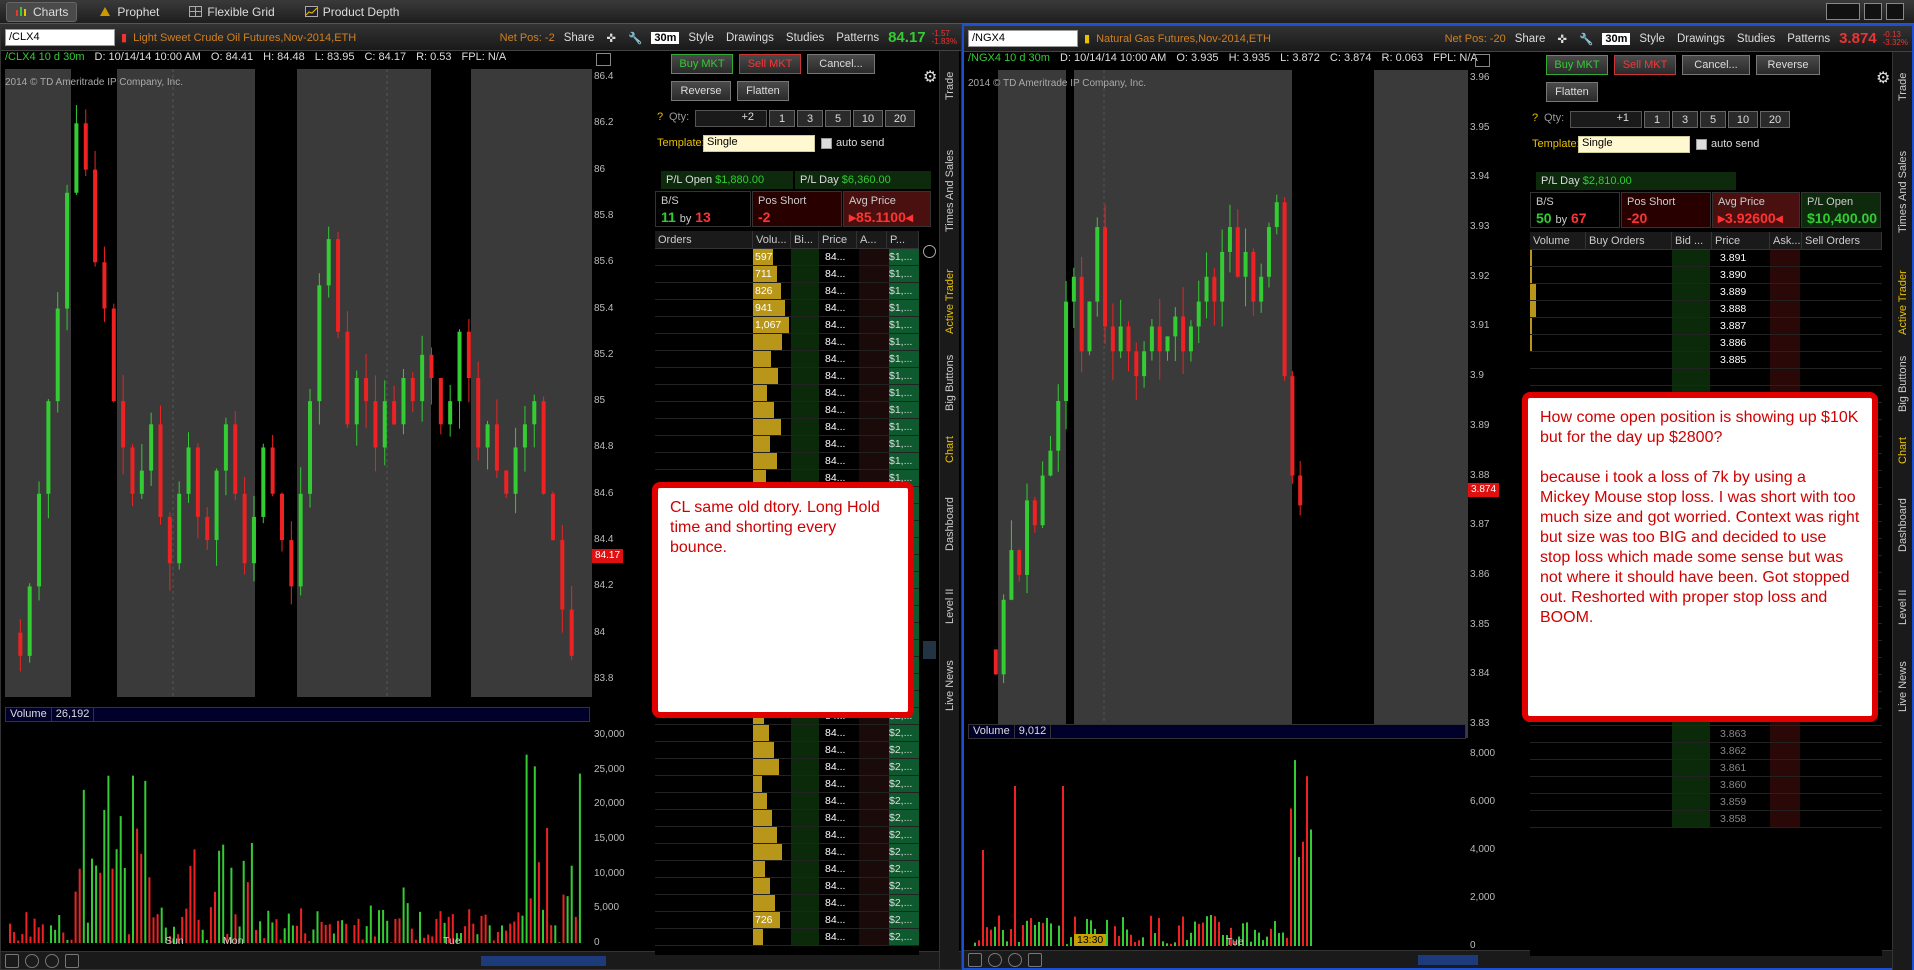 The height and width of the screenshot is (970, 1914). I want to click on crosshair-icon: ✜, so click(1562, 39).